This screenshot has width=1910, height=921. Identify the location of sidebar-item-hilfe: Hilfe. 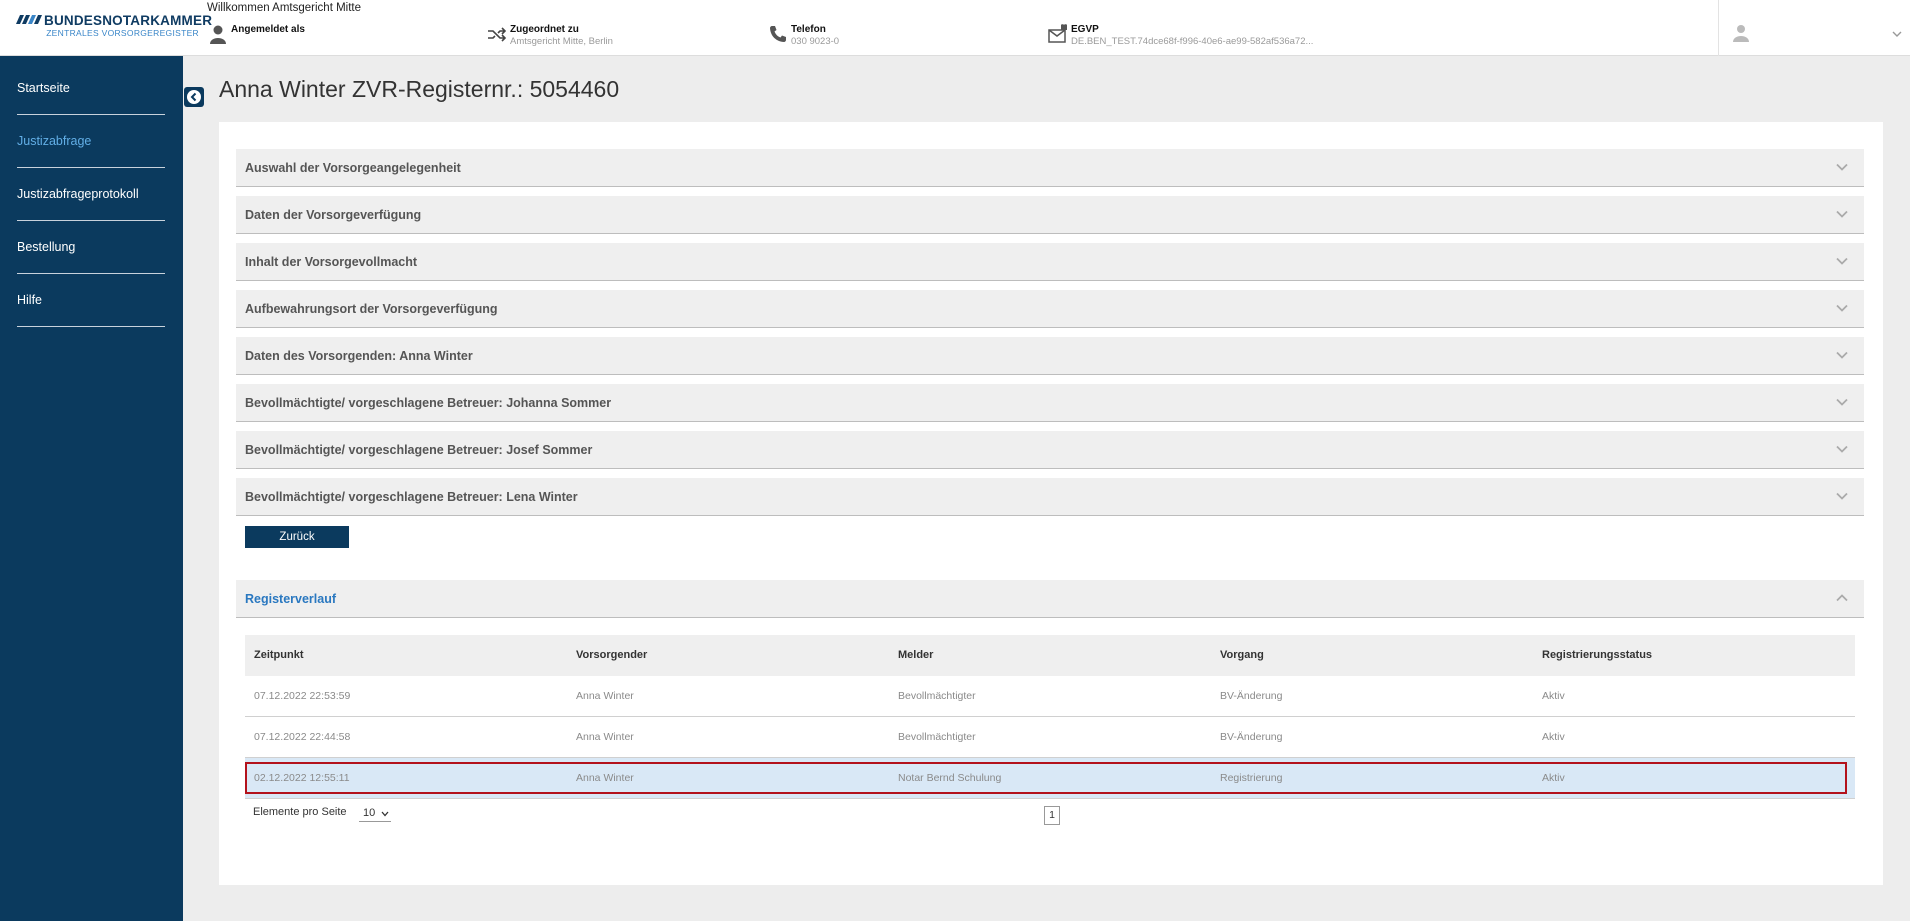
(91, 300).